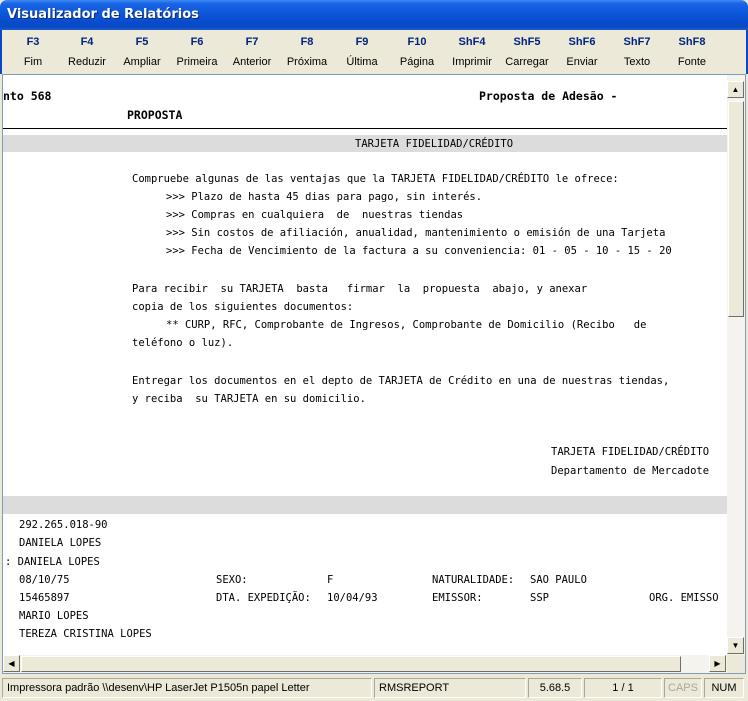 This screenshot has height=701, width=748. Describe the element at coordinates (362, 52) in the screenshot. I see `last-page-button: F9 Última` at that location.